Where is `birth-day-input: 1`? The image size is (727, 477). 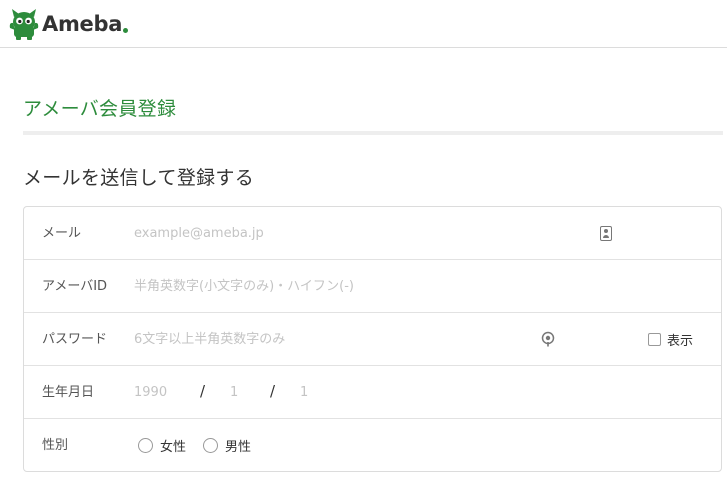 birth-day-input: 1 is located at coordinates (304, 392).